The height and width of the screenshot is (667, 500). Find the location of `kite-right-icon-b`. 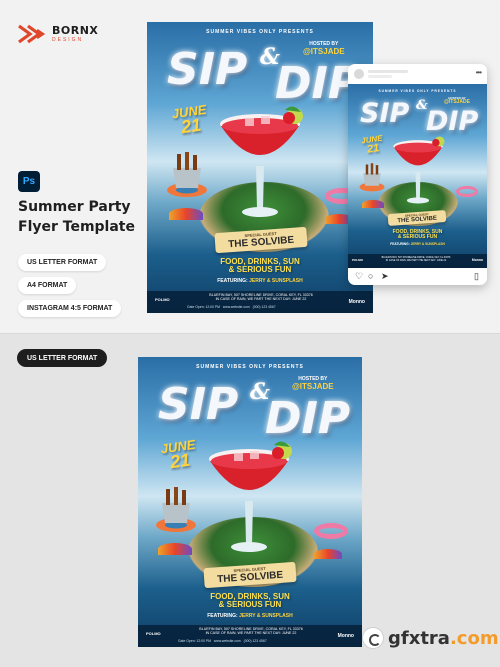

kite-right-icon-b is located at coordinates (328, 554).